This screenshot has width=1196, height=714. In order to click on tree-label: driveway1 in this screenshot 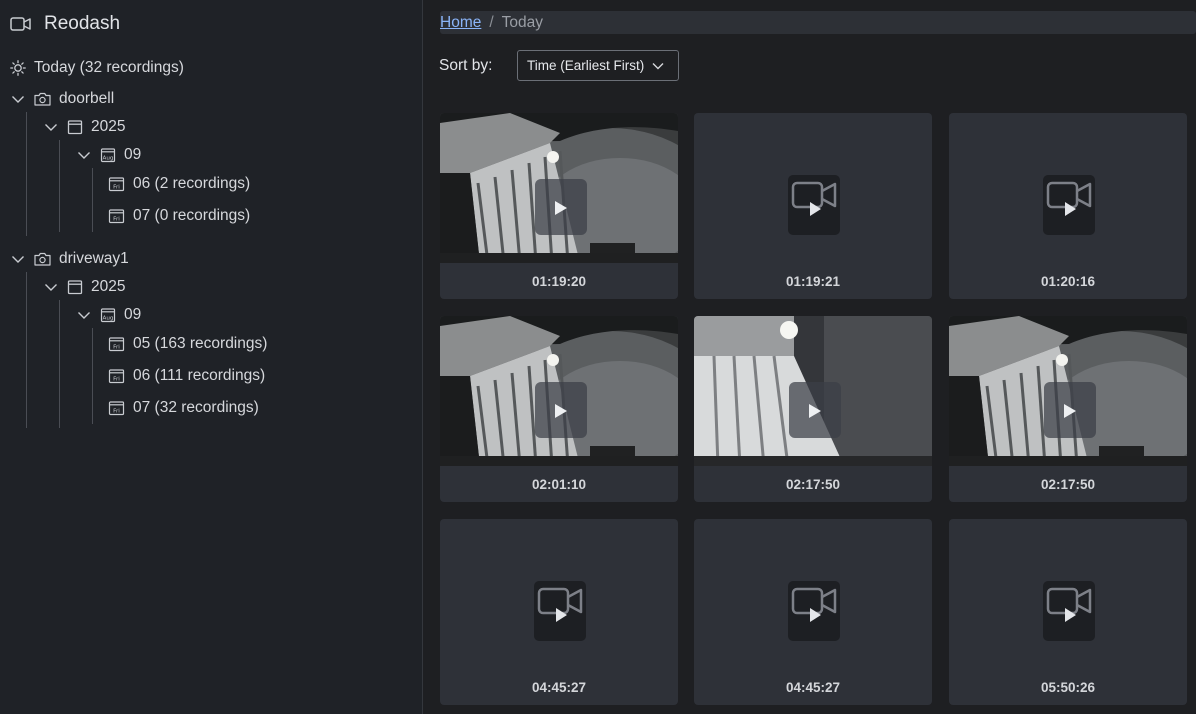, I will do `click(94, 258)`.